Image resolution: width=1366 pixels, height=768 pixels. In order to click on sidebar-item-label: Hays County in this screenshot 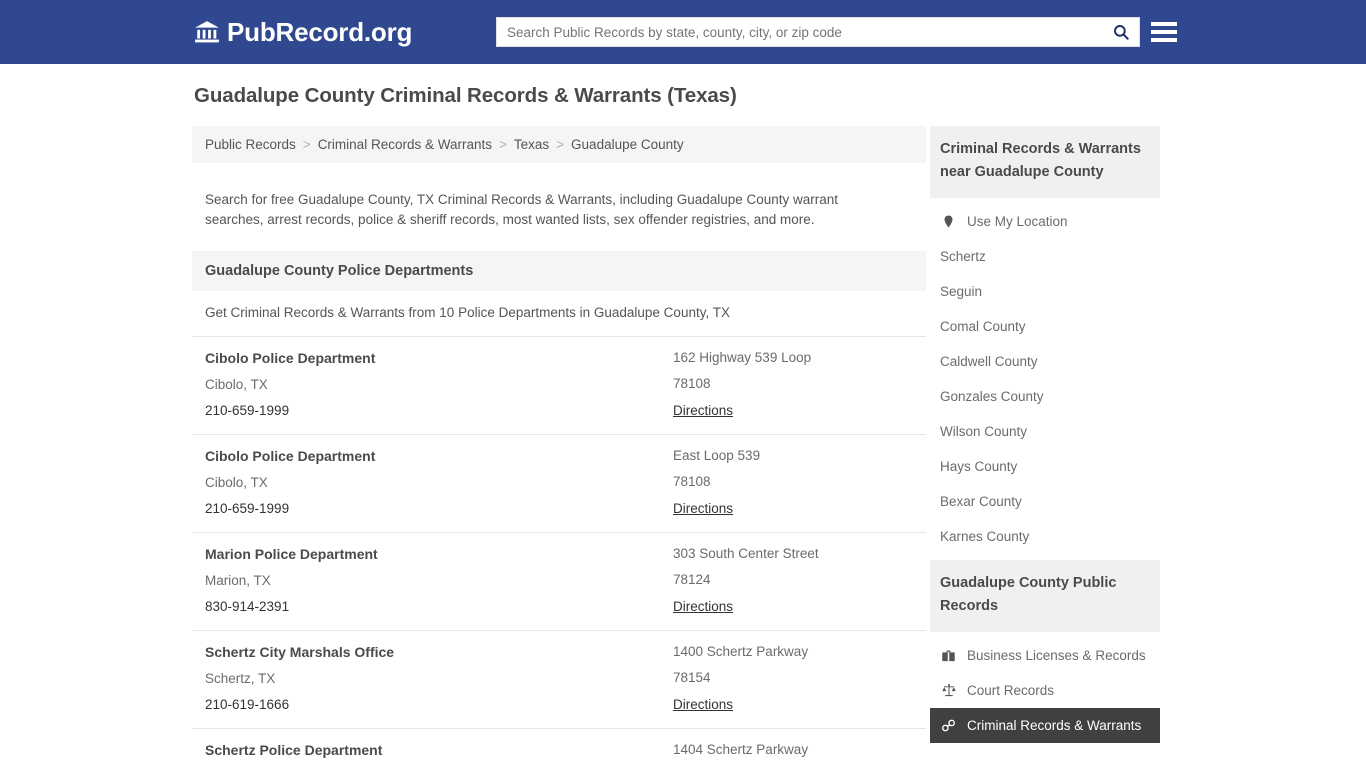, I will do `click(979, 466)`.